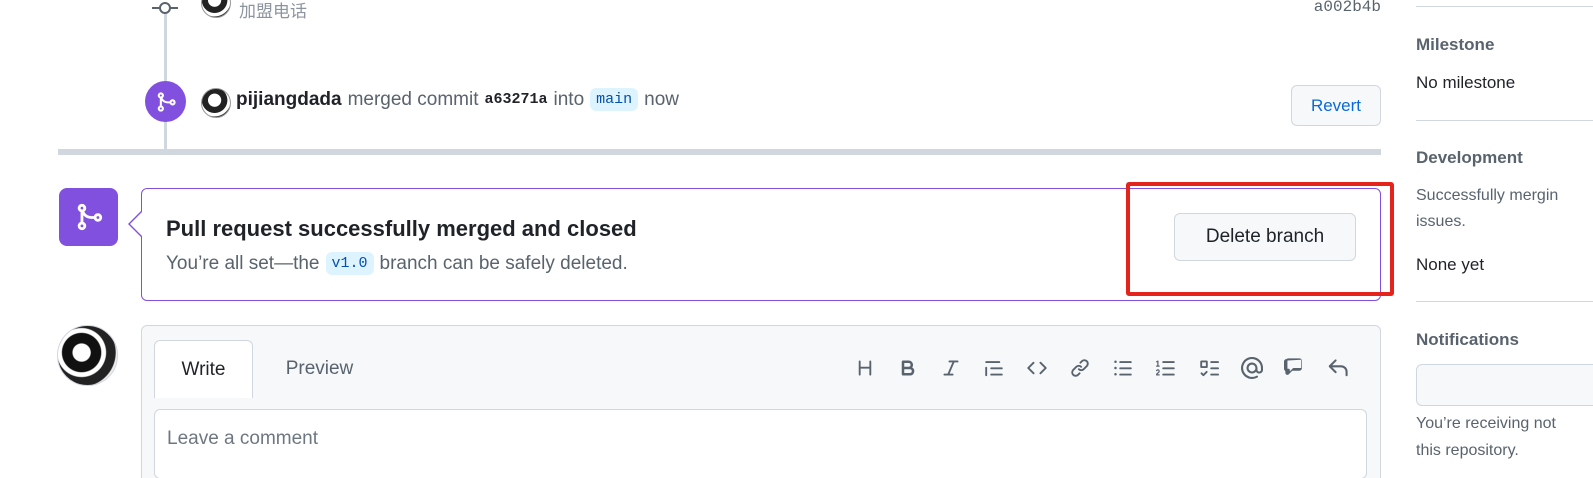  Describe the element at coordinates (273, 11) in the screenshot. I see `commit-message: 加盟电话` at that location.